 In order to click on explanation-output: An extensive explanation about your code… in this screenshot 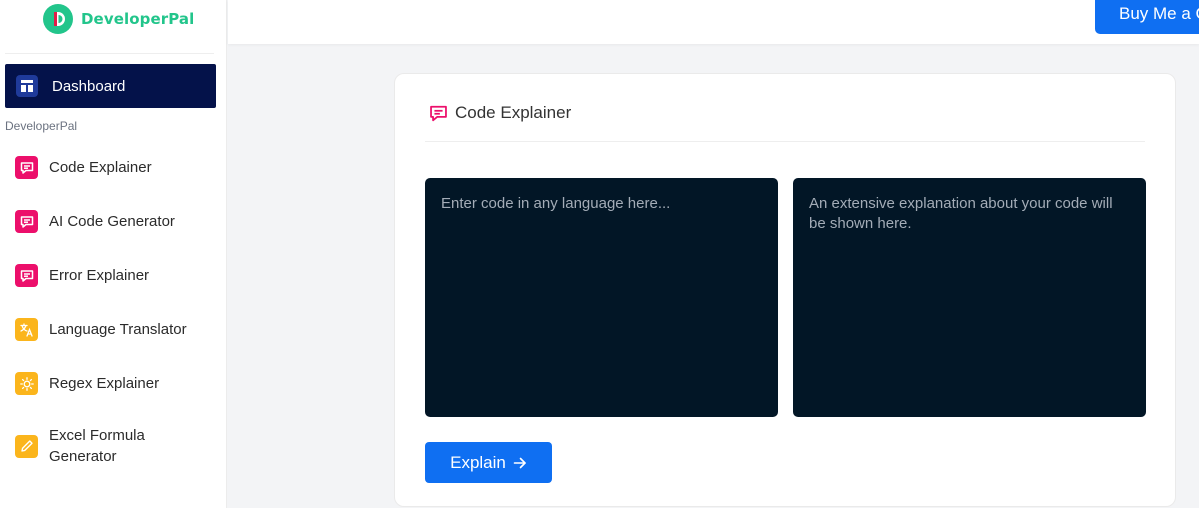, I will do `click(969, 297)`.